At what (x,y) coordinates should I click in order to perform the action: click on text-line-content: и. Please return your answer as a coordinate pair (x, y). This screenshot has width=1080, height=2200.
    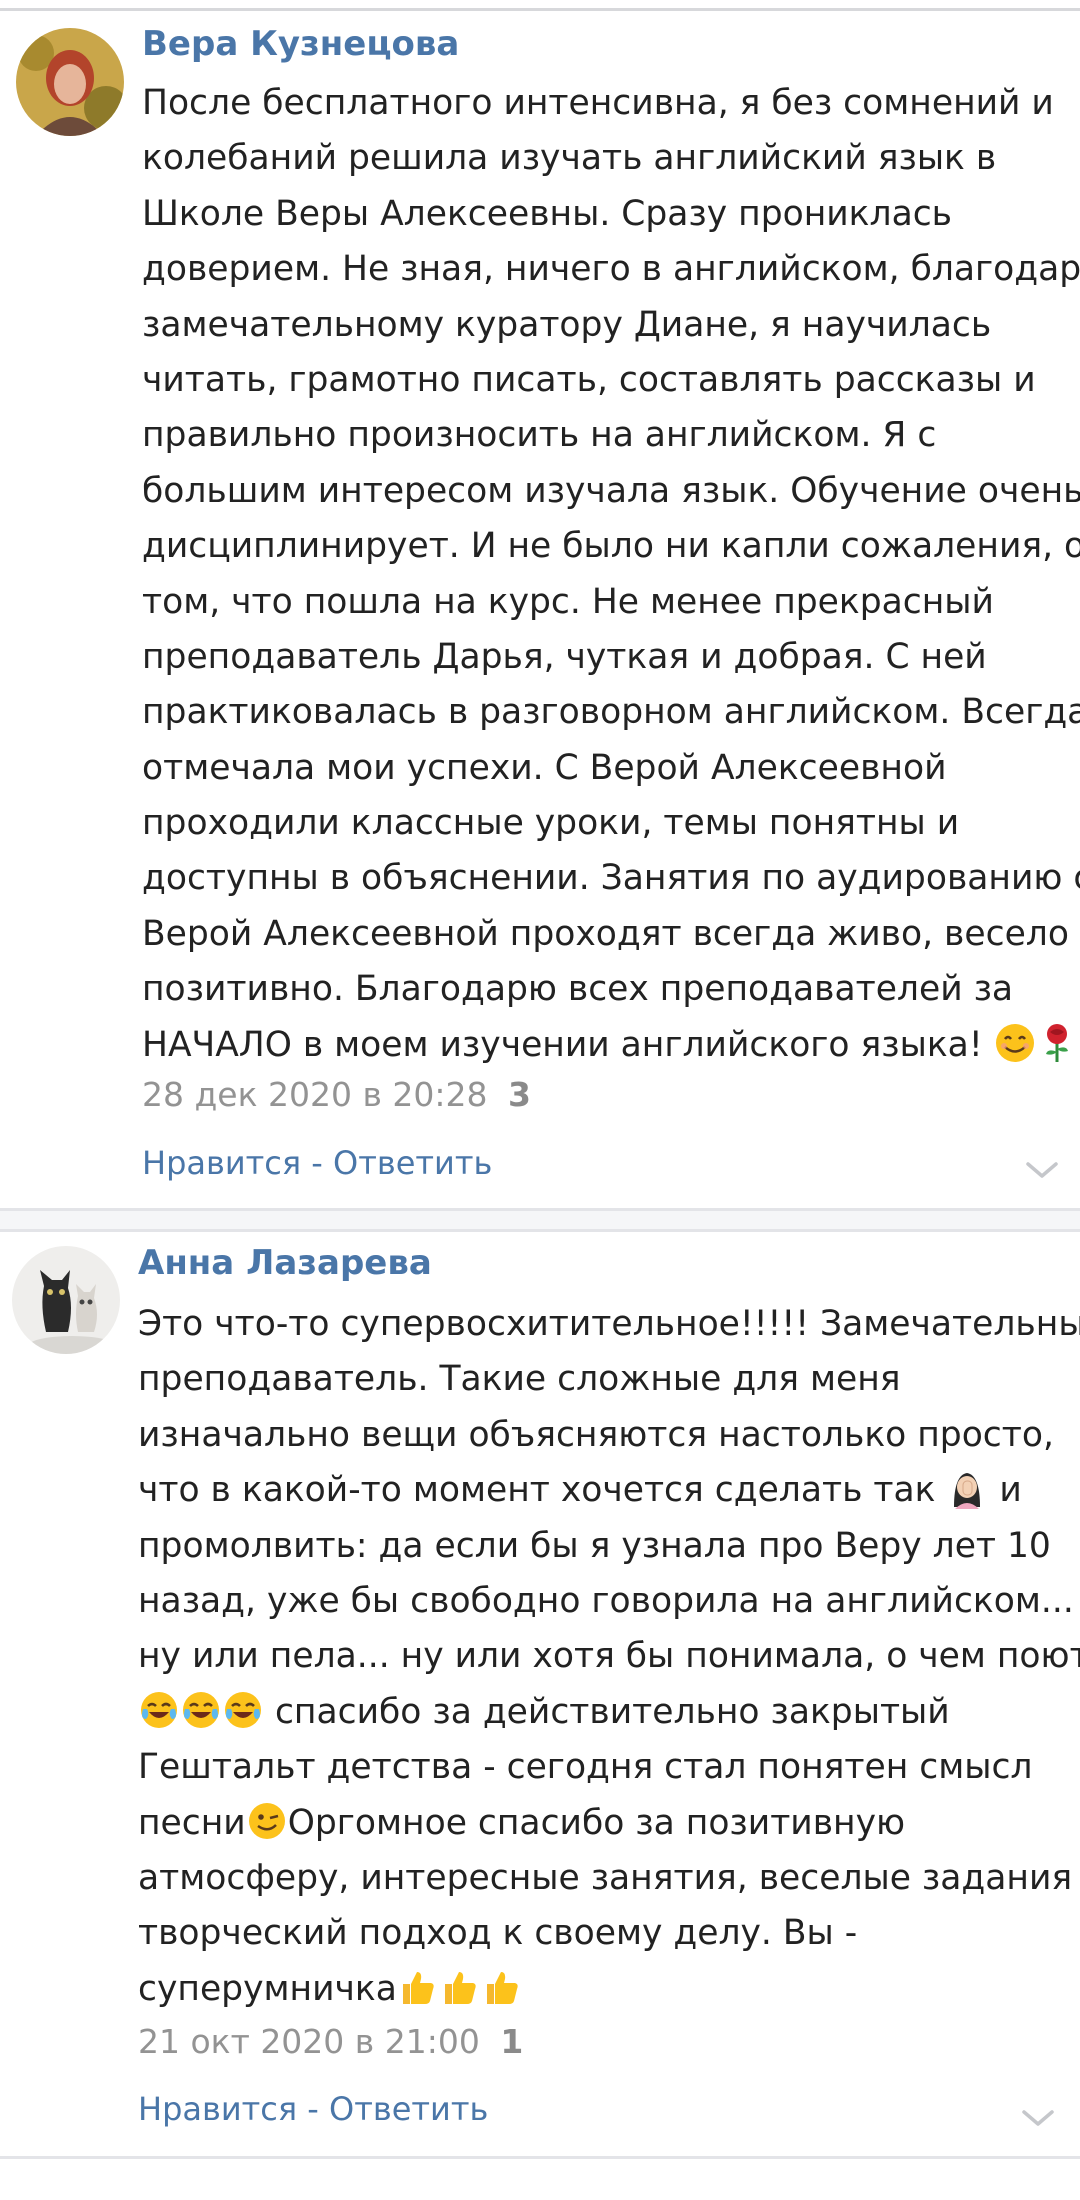
    Looking at the image, I should click on (1010, 1490).